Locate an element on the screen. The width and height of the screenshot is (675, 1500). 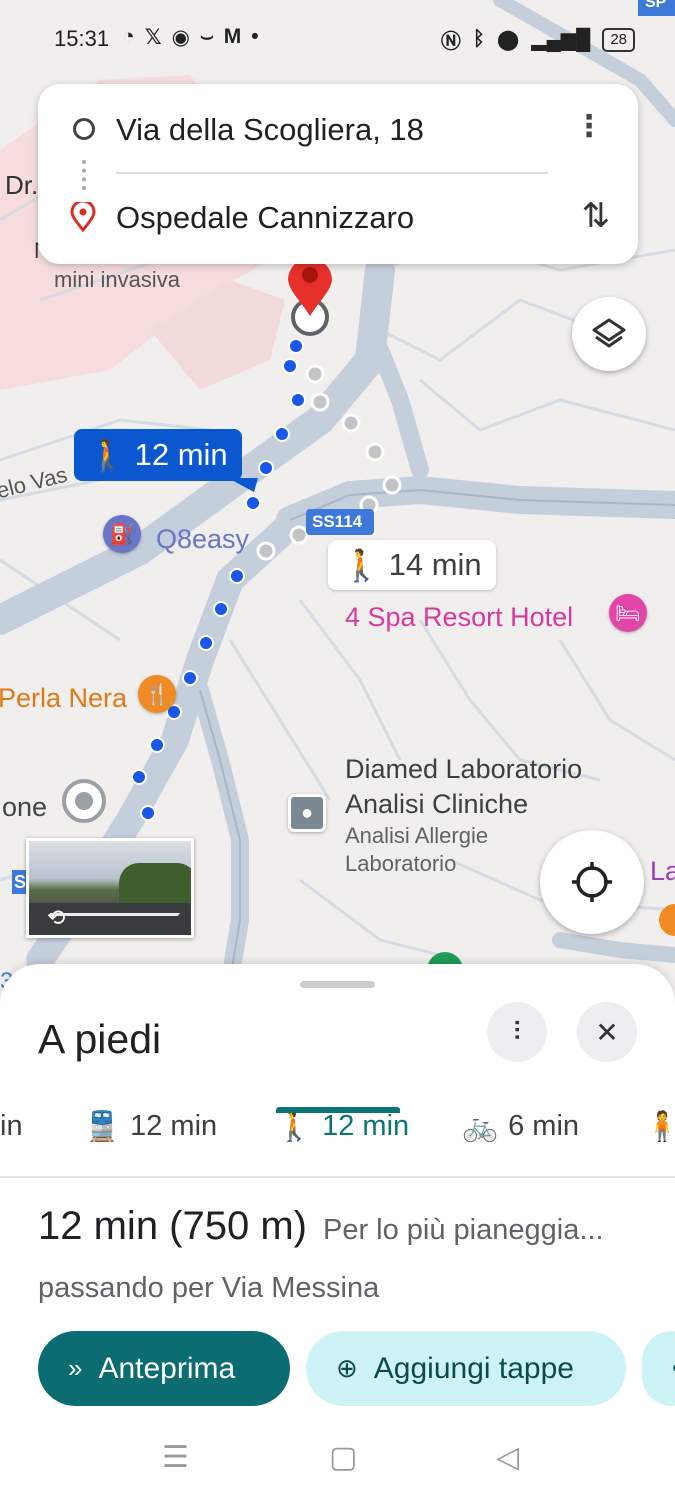
route-options-button: ⫶ is located at coordinates (517, 1032).